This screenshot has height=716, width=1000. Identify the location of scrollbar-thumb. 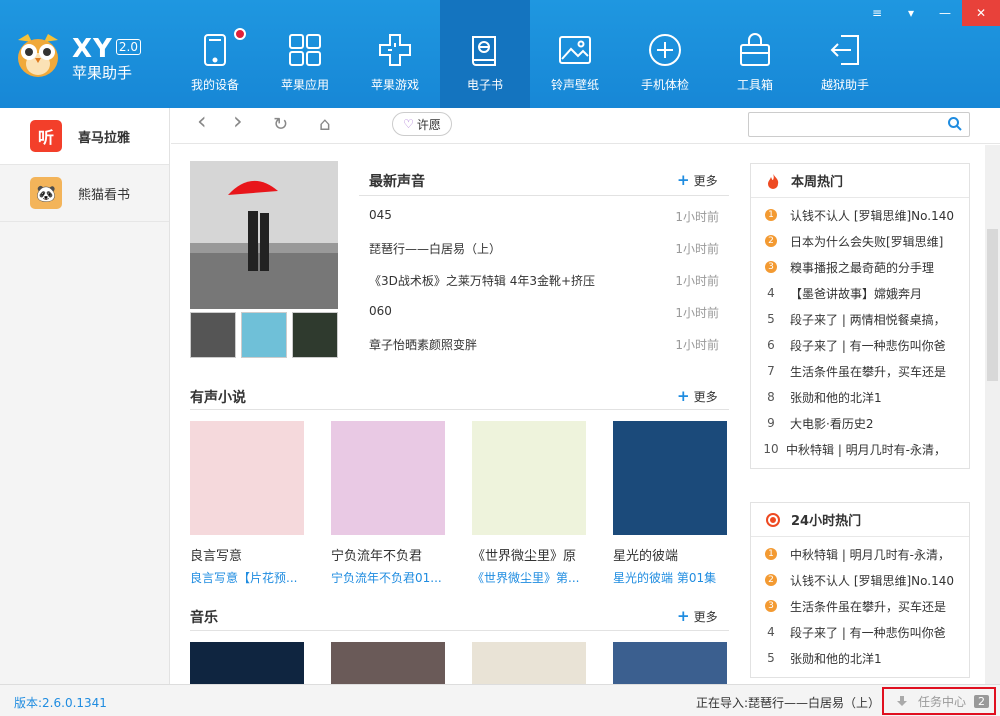
(992, 305).